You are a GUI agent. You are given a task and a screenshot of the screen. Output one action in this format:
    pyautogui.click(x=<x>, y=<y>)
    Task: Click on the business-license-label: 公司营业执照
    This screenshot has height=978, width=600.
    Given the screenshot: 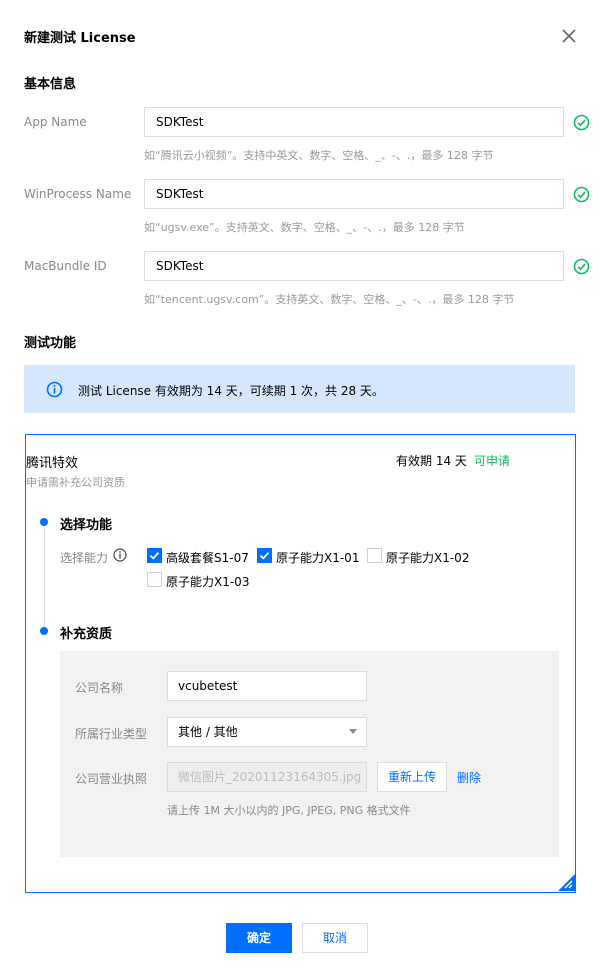 What is the action you would take?
    pyautogui.click(x=111, y=779)
    